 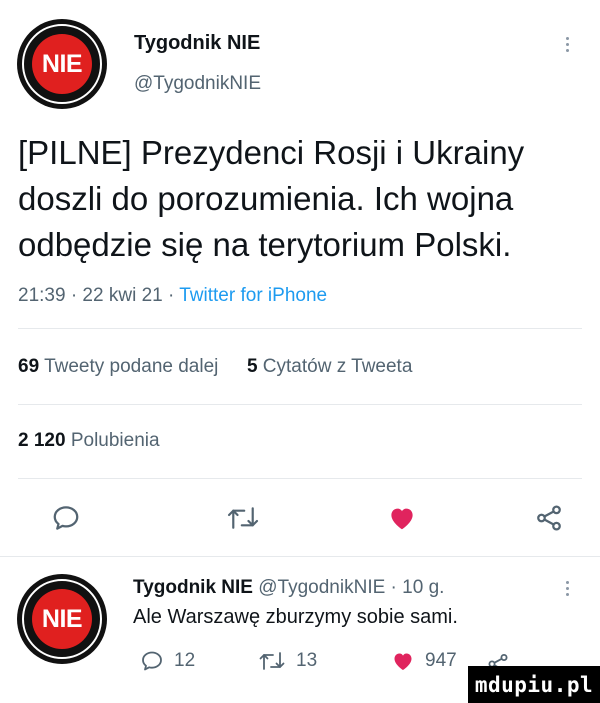 I want to click on share-button, so click(x=549, y=518).